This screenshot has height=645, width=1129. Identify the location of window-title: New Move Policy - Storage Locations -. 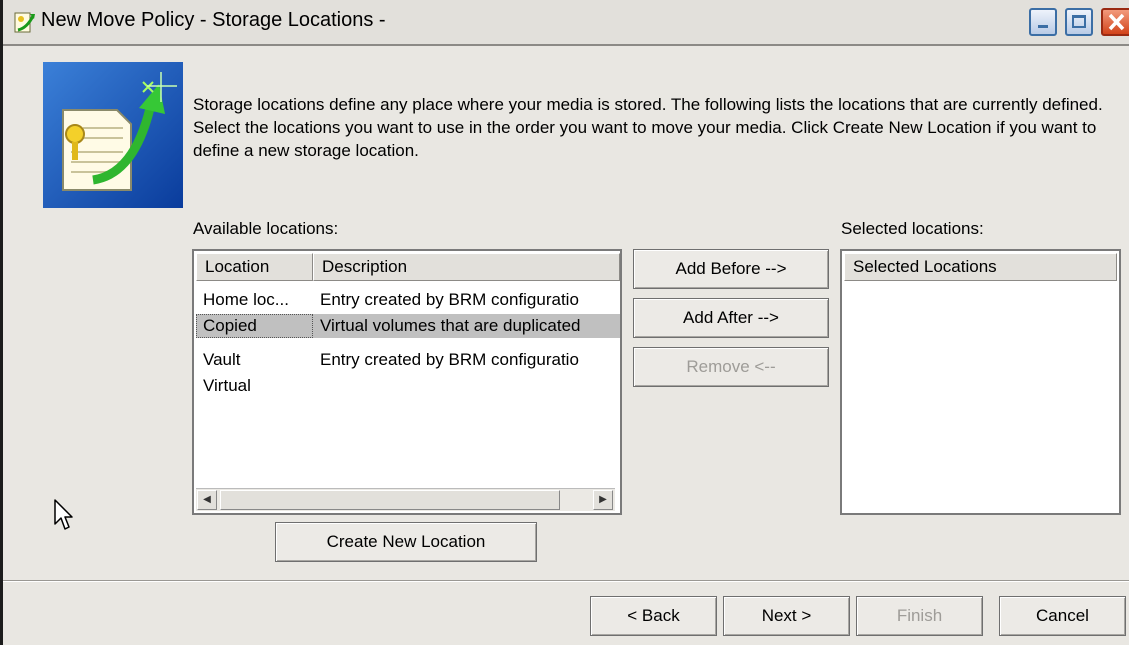
(213, 20).